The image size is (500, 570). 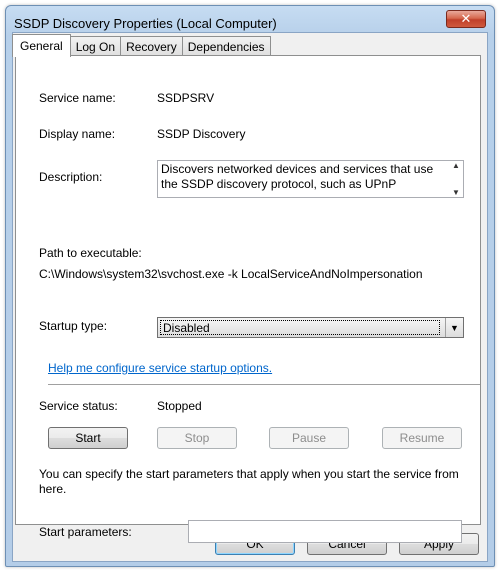 What do you see at coordinates (73, 326) in the screenshot?
I see `startup-type-label: Startup type:` at bounding box center [73, 326].